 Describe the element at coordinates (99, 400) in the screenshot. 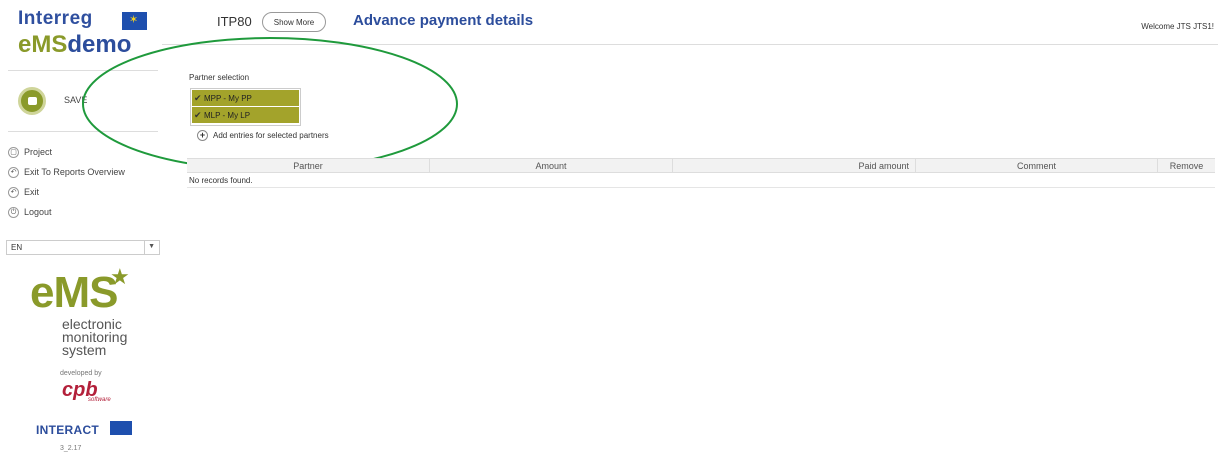

I see `cpb-software-label: software` at that location.